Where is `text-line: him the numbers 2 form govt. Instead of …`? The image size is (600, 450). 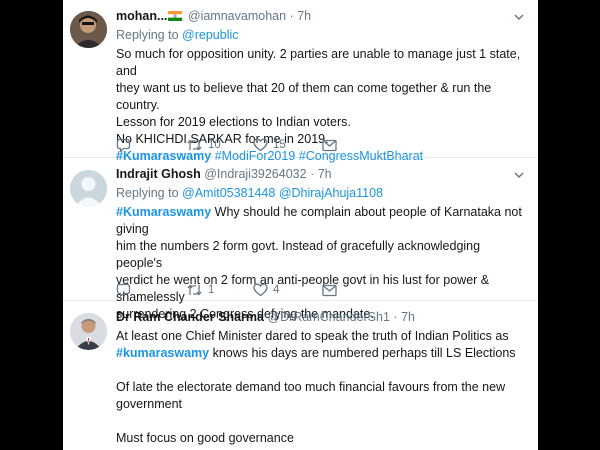
text-line: him the numbers 2 form govt. Instead of … is located at coordinates (298, 254).